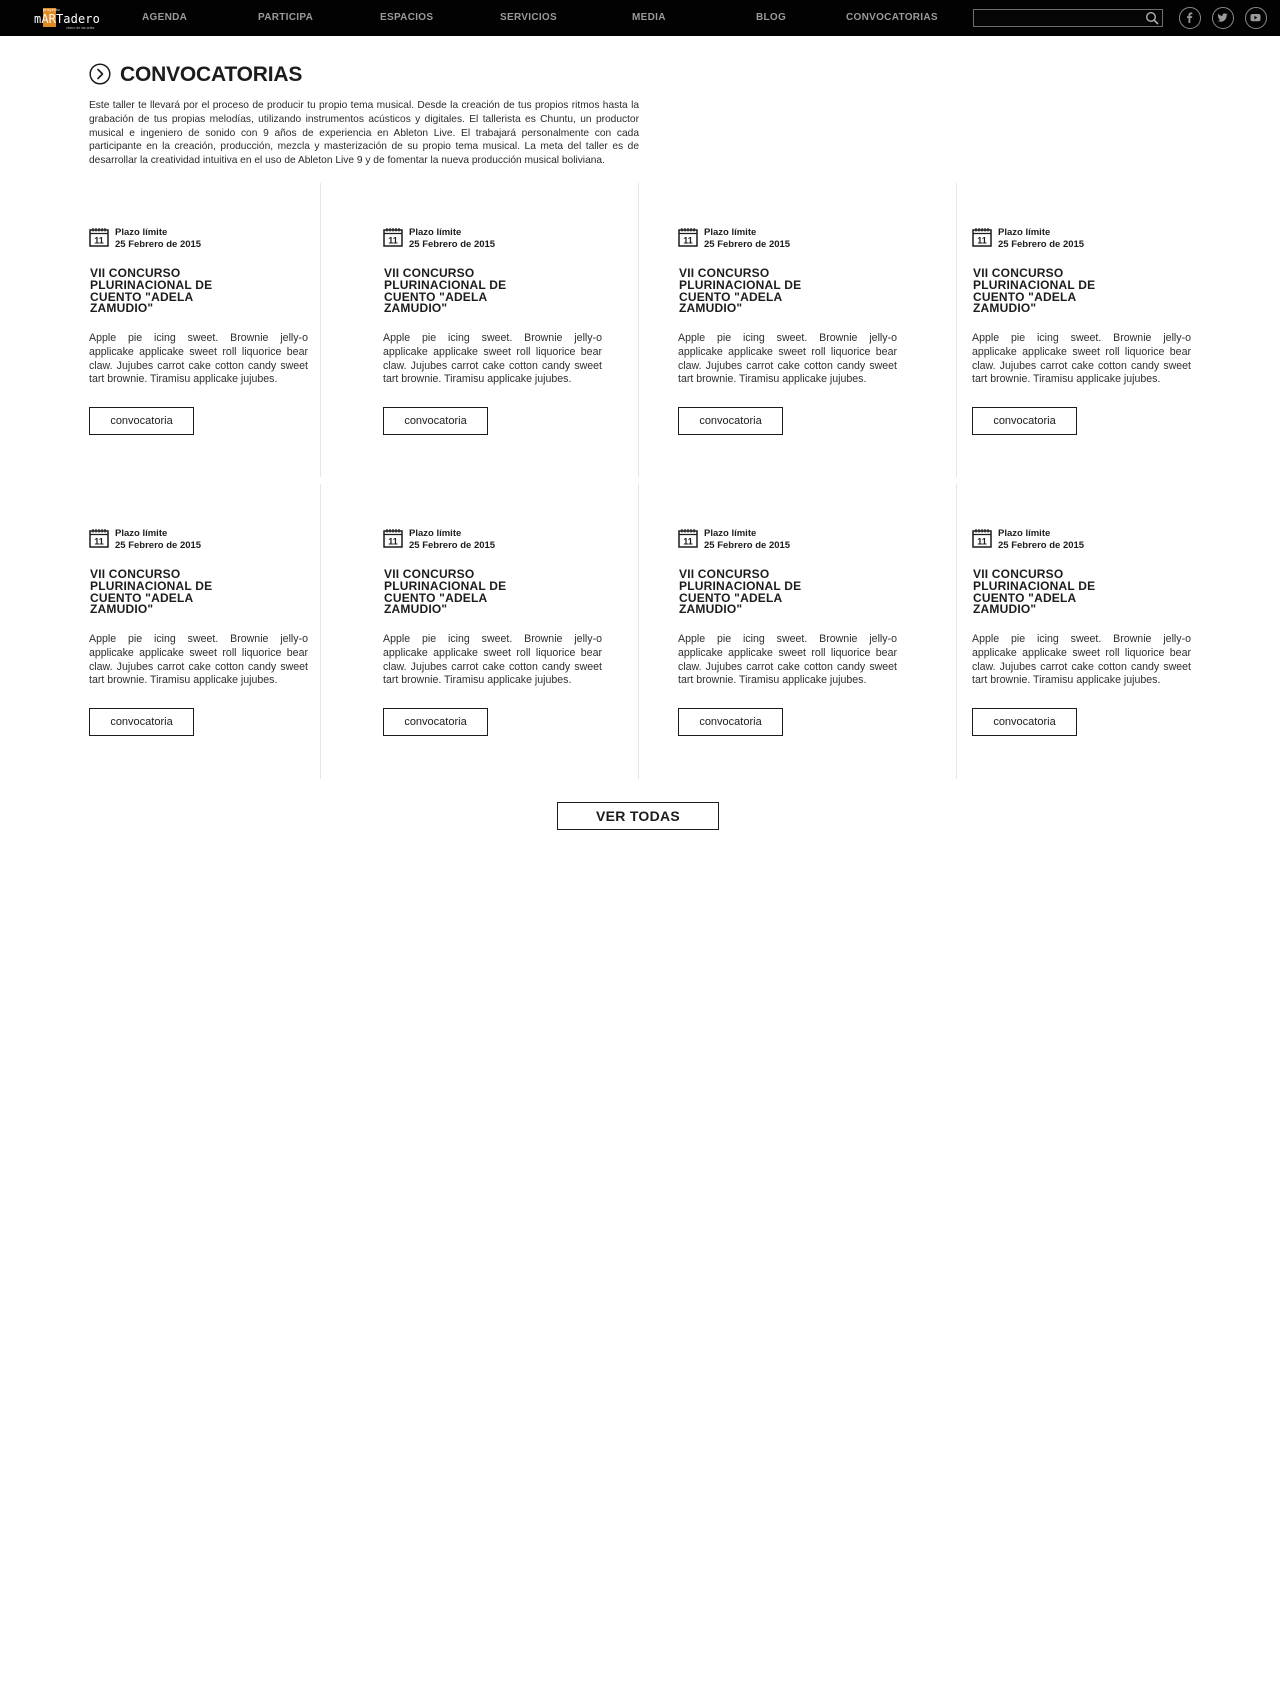  Describe the element at coordinates (1058, 18) in the screenshot. I see `search-input` at that location.